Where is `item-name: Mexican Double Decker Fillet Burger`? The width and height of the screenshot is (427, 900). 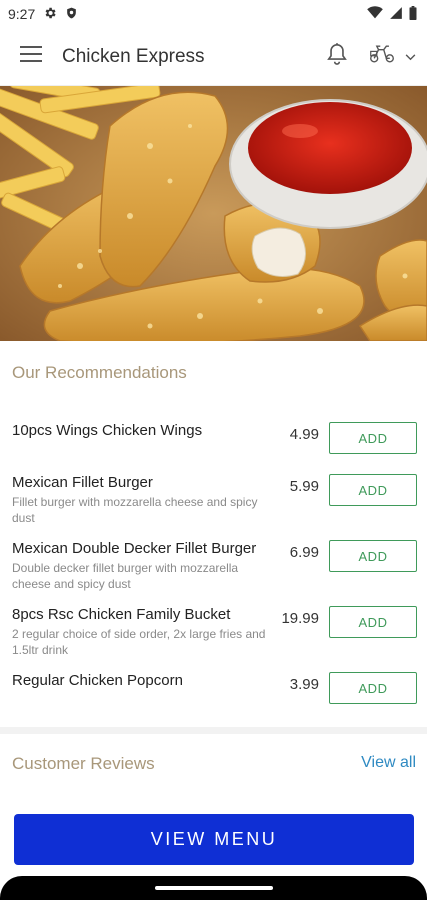
item-name: Mexican Double Decker Fillet Burger is located at coordinates (134, 548).